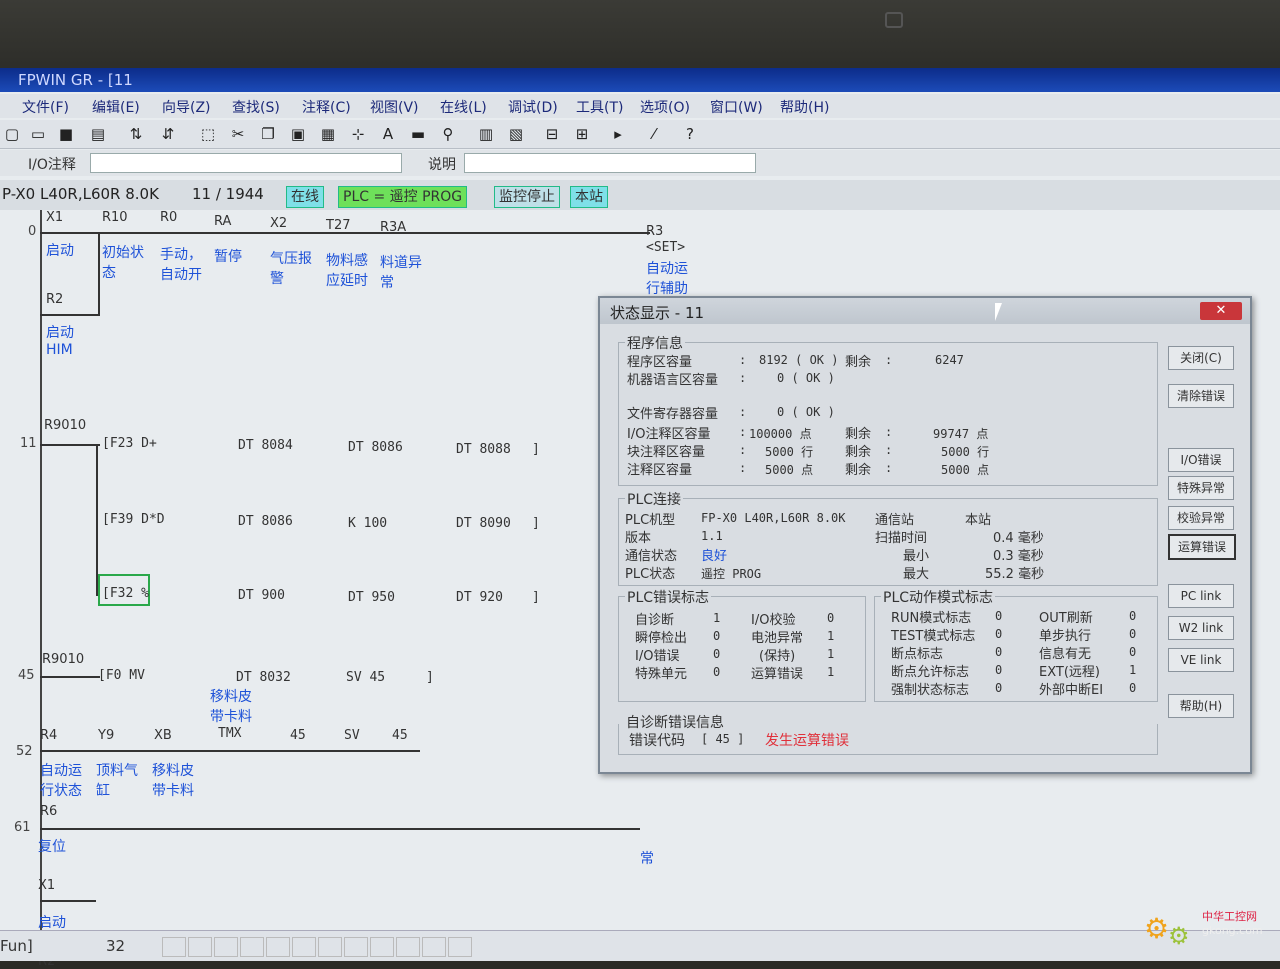  I want to click on camera-icon, so click(894, 20).